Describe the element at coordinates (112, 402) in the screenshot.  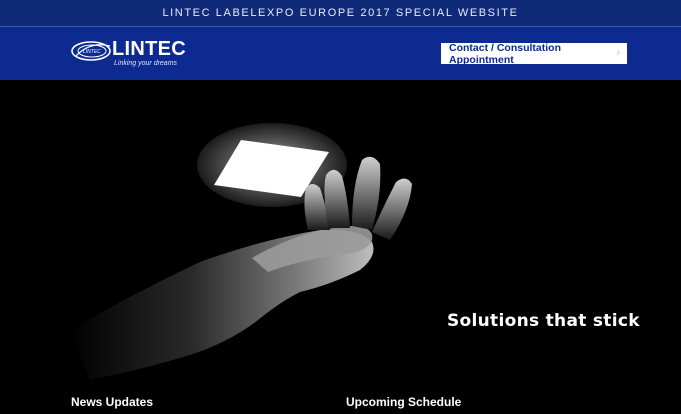
I see `news-updates-heading: News Updates` at that location.